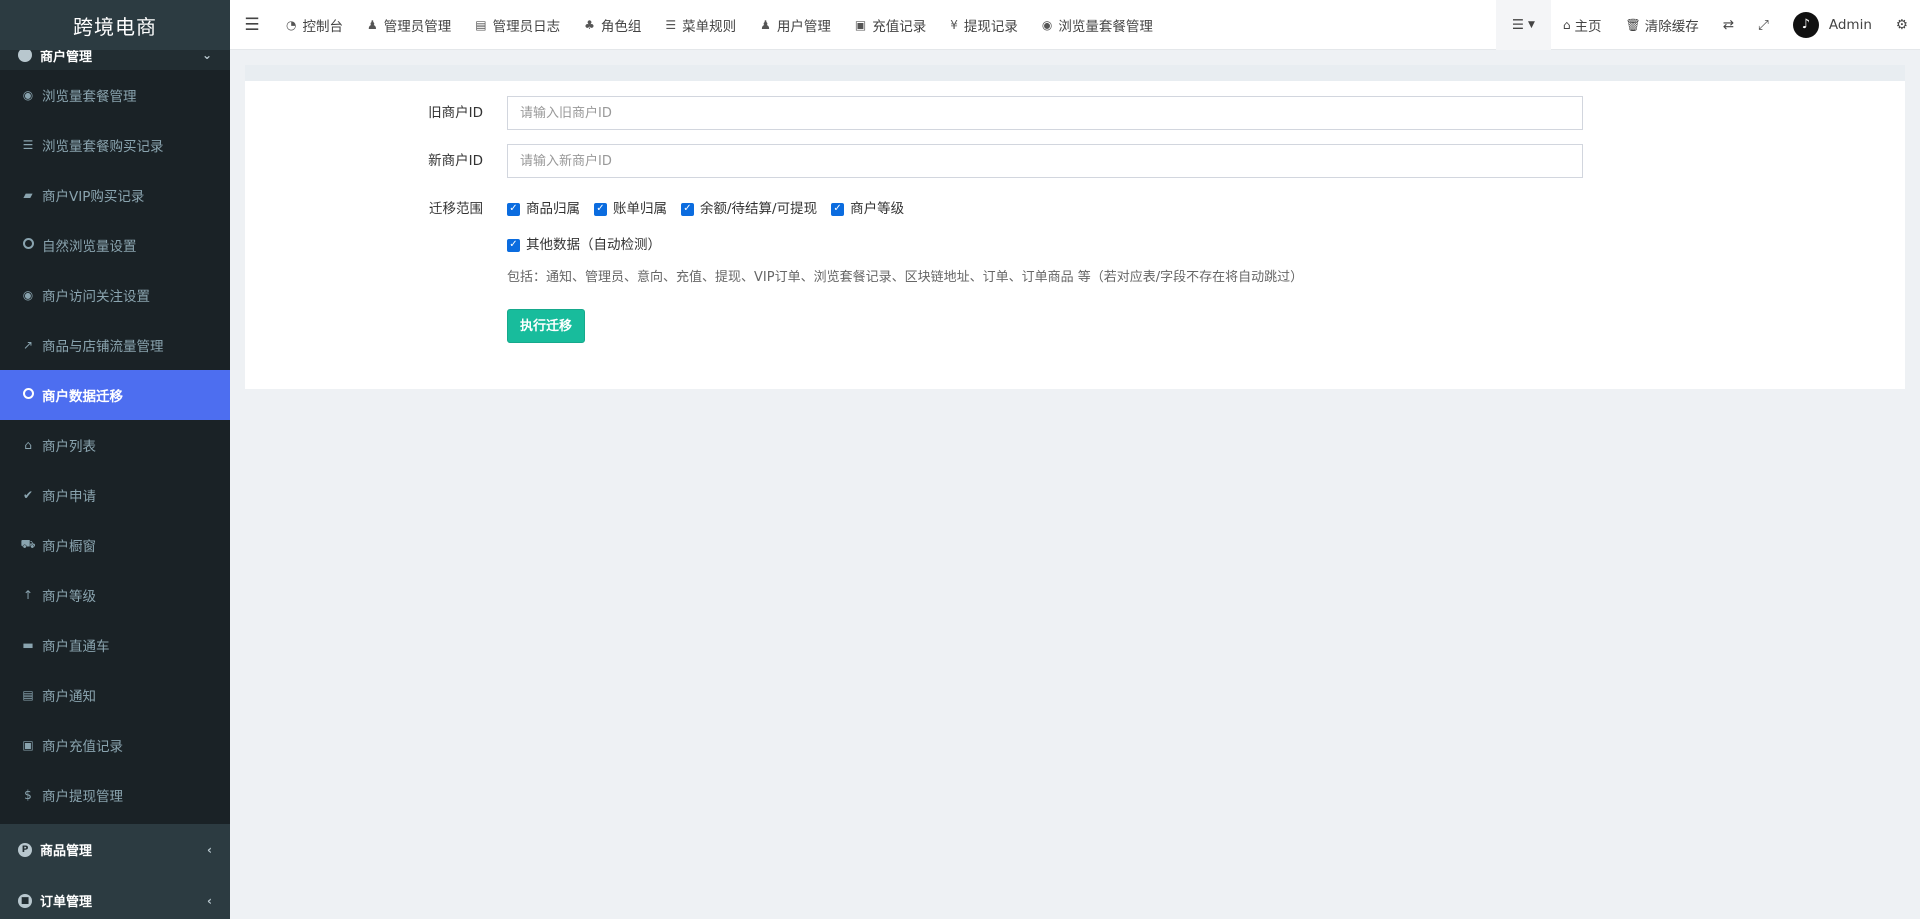 Image resolution: width=1920 pixels, height=919 pixels. Describe the element at coordinates (28, 795) in the screenshot. I see `dollar-icon: $` at that location.